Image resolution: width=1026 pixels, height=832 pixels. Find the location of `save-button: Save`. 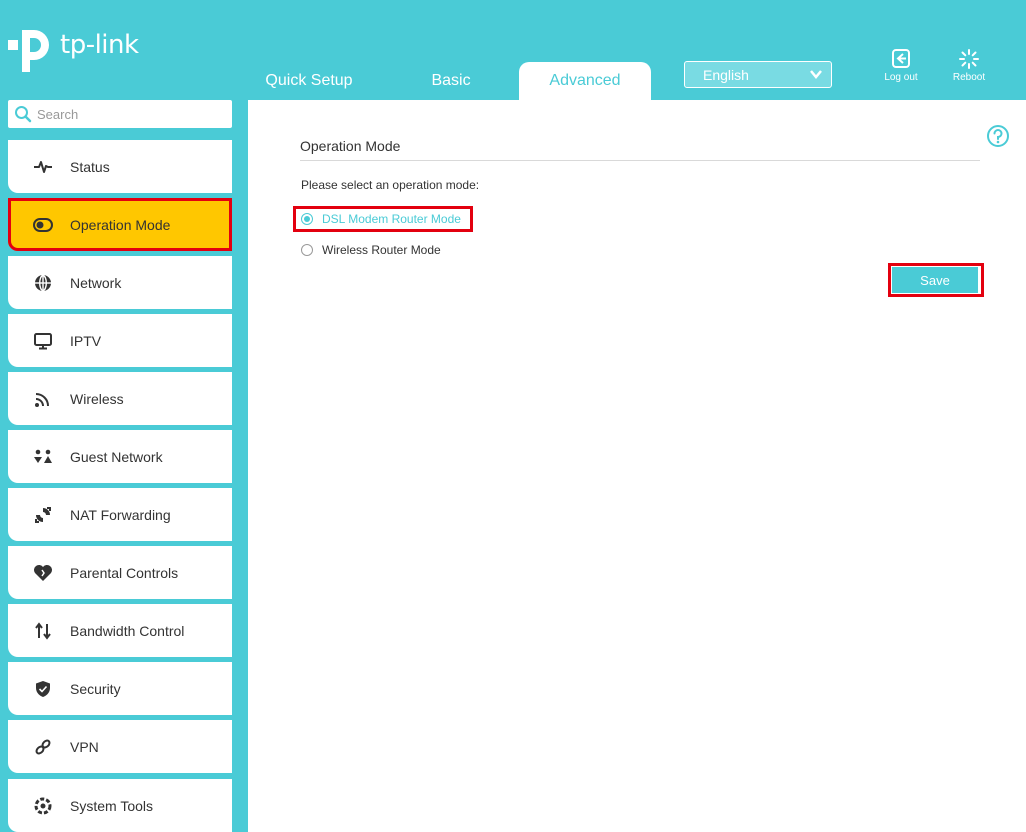

save-button: Save is located at coordinates (935, 280).